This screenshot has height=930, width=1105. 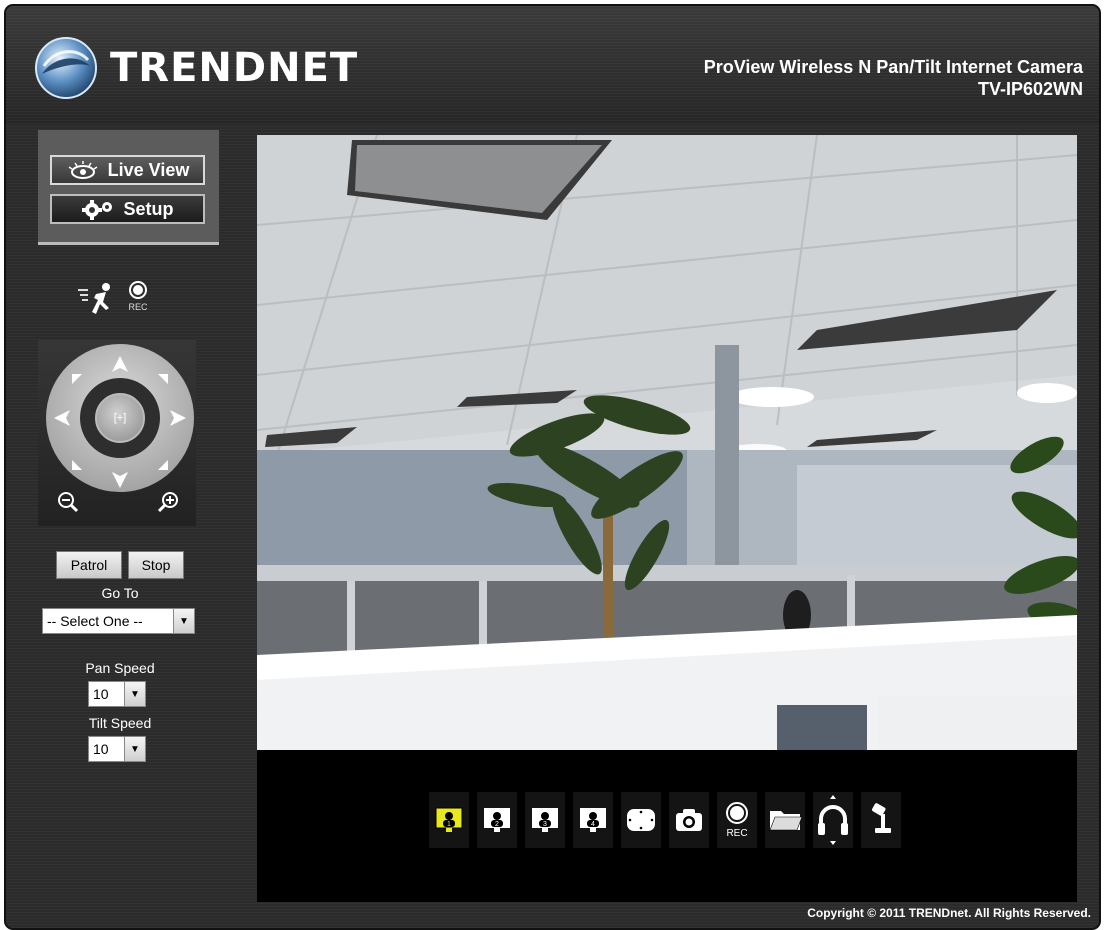 What do you see at coordinates (168, 502) in the screenshot?
I see `zoom-in-icon` at bounding box center [168, 502].